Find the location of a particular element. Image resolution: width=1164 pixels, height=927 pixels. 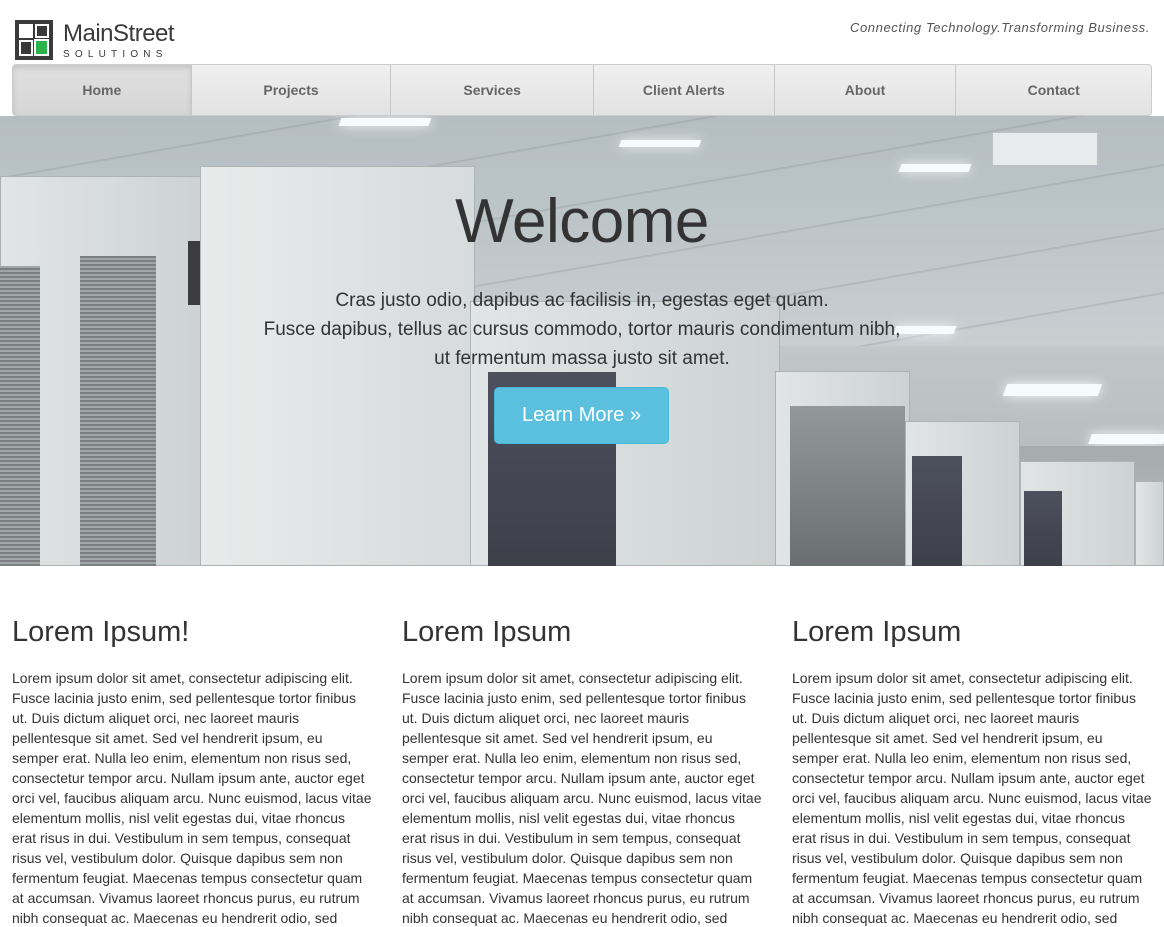

logo-mark-icon is located at coordinates (34, 40).